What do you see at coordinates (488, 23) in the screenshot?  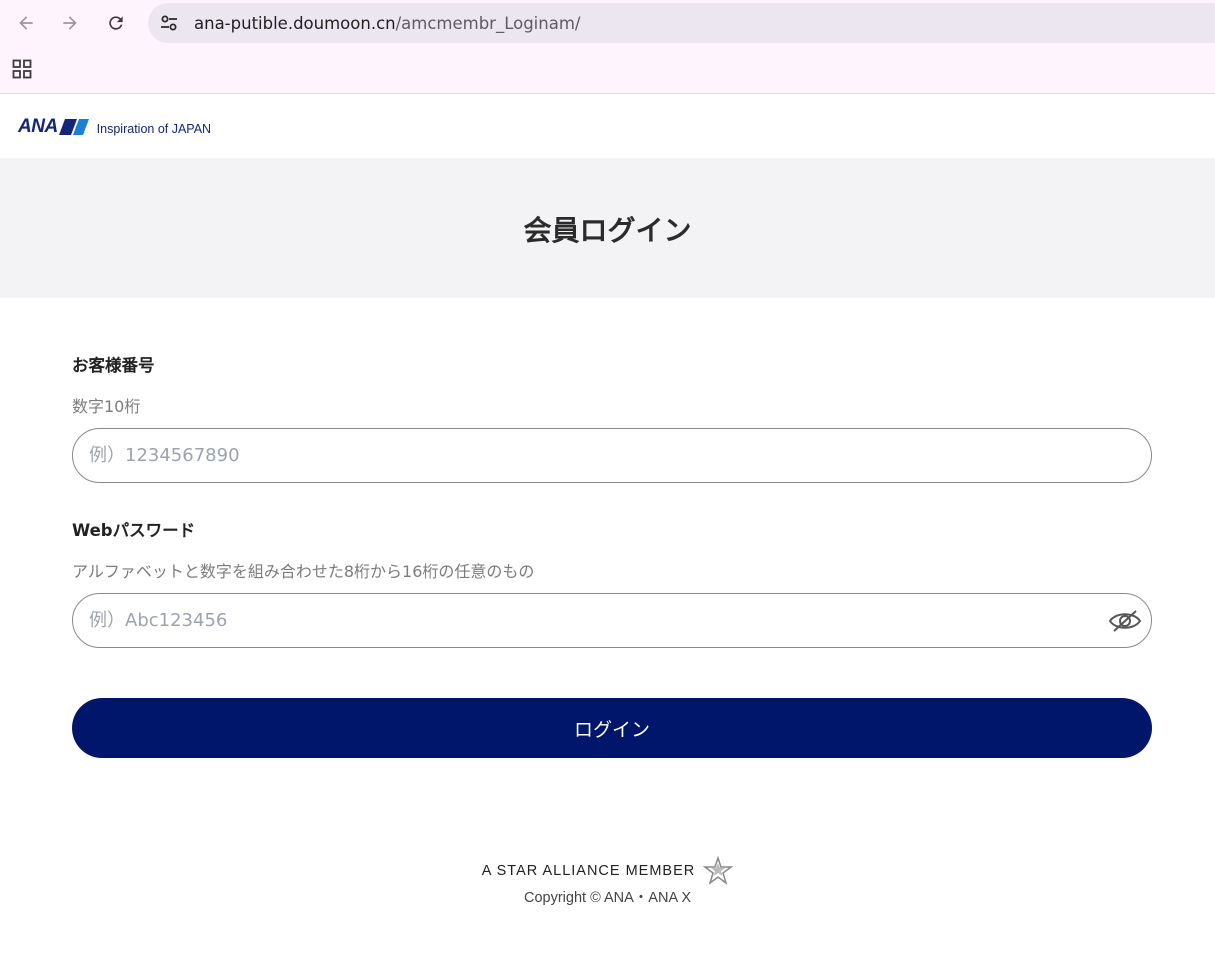 I see `url-path: /amcmembr_Loginam/` at bounding box center [488, 23].